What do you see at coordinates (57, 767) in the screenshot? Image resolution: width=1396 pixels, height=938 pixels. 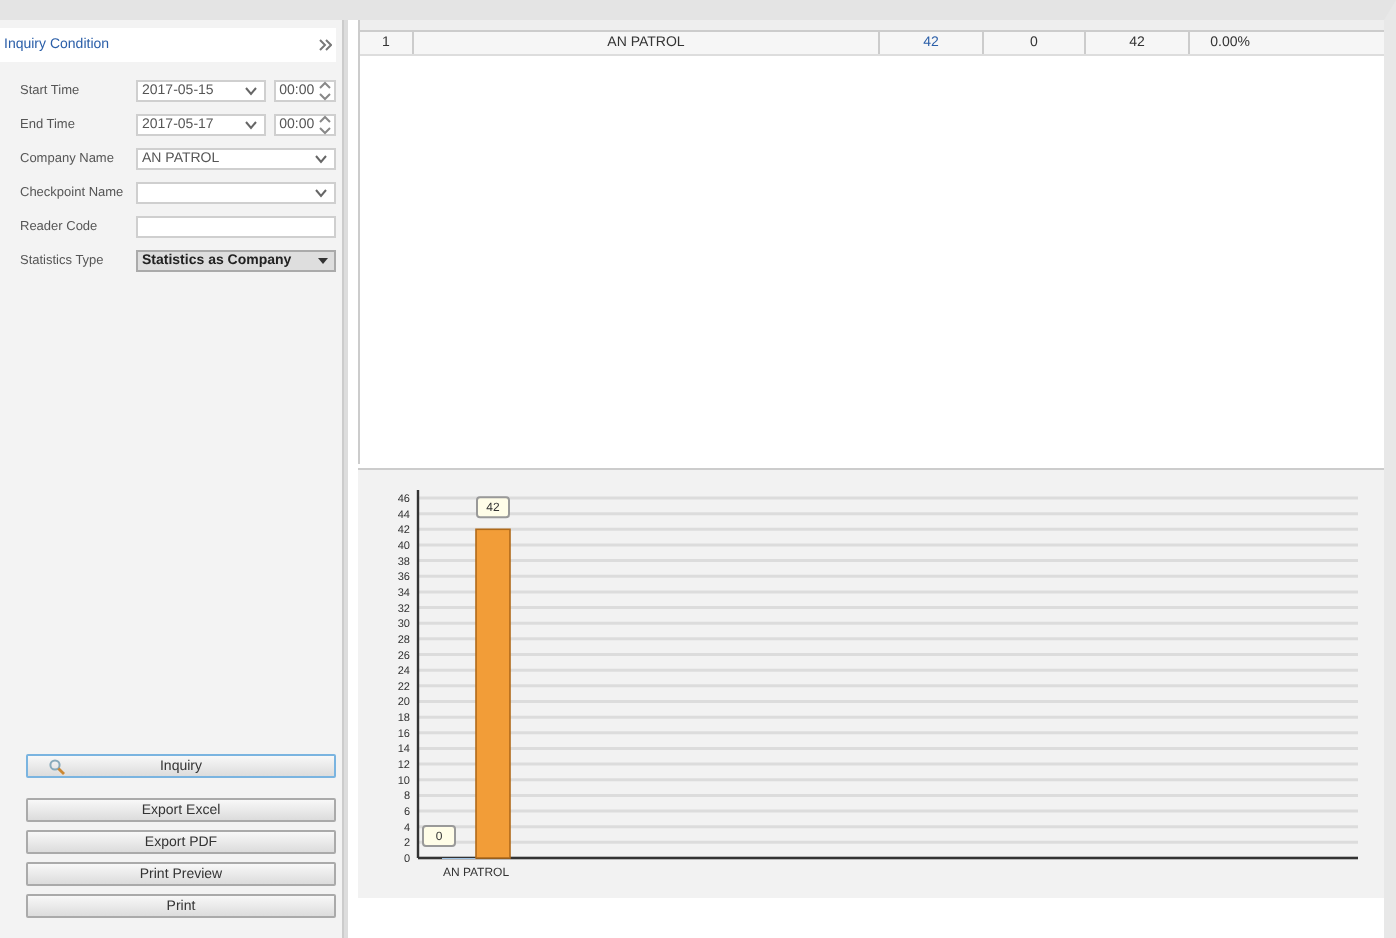 I see `search-icon` at bounding box center [57, 767].